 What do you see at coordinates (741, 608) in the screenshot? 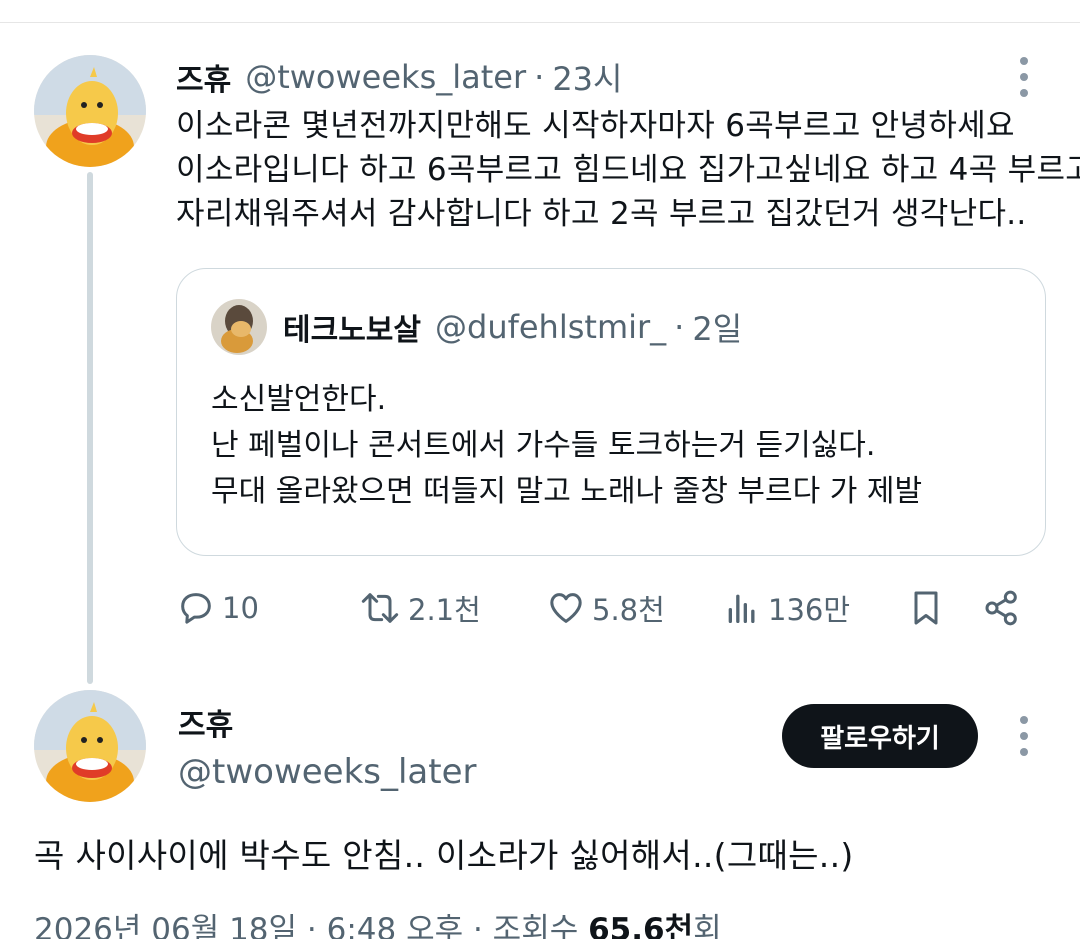
I see `views-icon` at bounding box center [741, 608].